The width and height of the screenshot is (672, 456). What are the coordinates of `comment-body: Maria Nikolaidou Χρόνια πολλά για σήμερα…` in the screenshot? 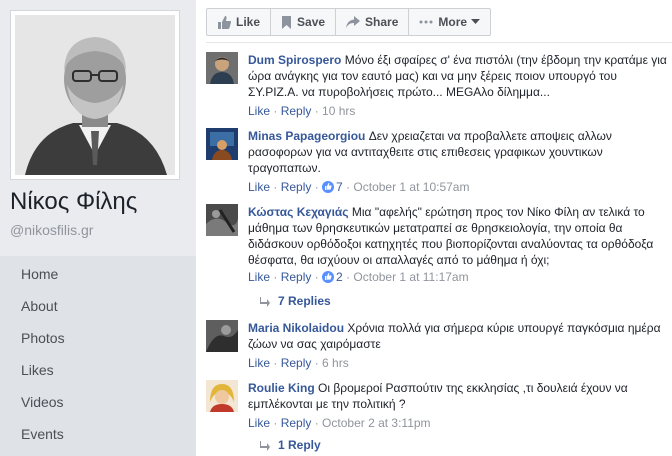 It's located at (458, 336).